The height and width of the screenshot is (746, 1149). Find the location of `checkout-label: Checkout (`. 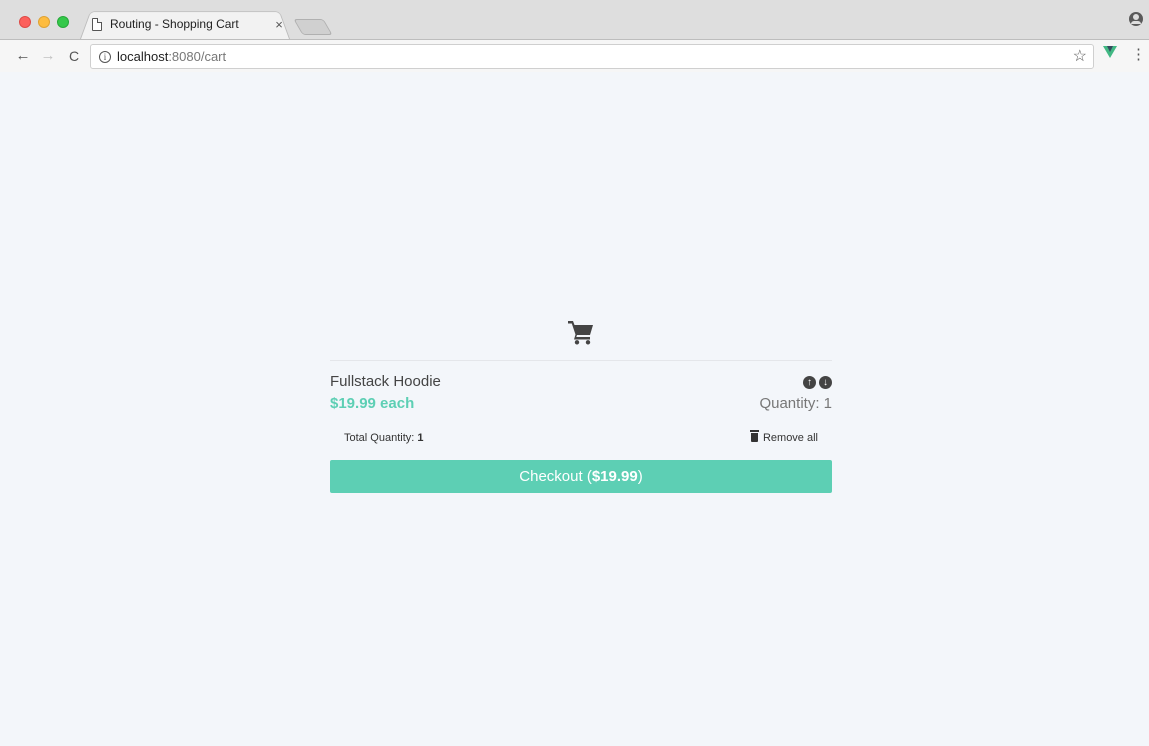

checkout-label: Checkout ( is located at coordinates (555, 476).